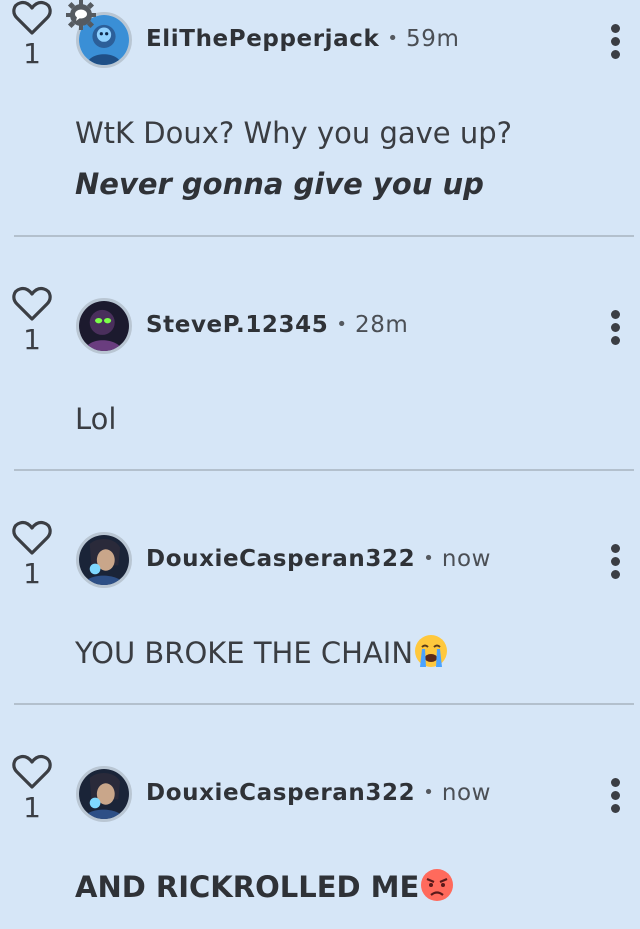  Describe the element at coordinates (247, 887) in the screenshot. I see `comment-text: AND RICKROLLED ME` at that location.